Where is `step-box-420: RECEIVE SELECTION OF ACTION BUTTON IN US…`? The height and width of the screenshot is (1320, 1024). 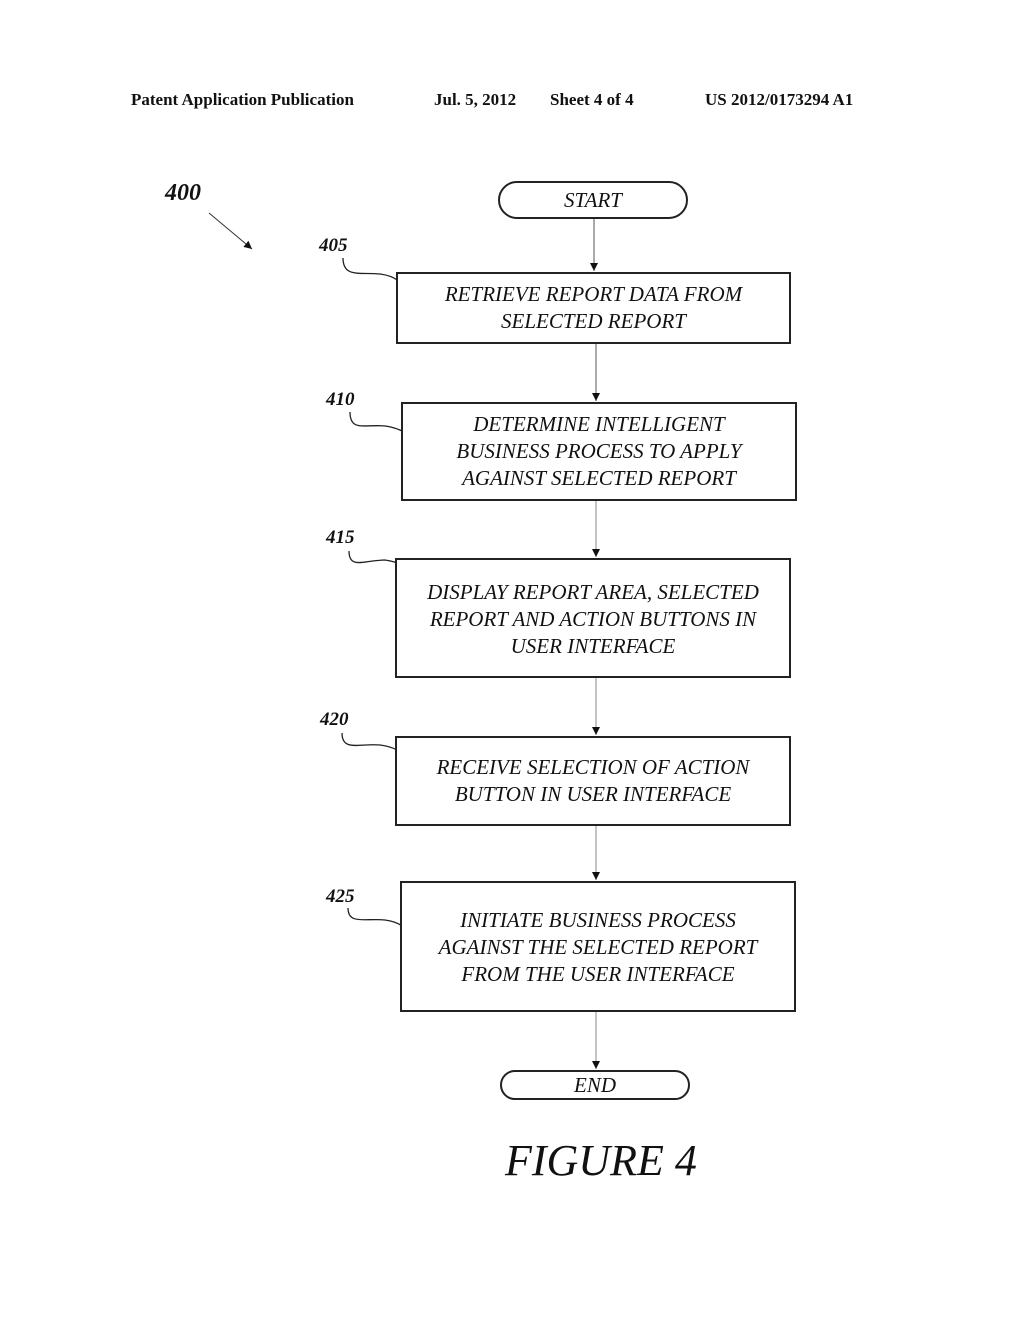 step-box-420: RECEIVE SELECTION OF ACTION BUTTON IN US… is located at coordinates (593, 781).